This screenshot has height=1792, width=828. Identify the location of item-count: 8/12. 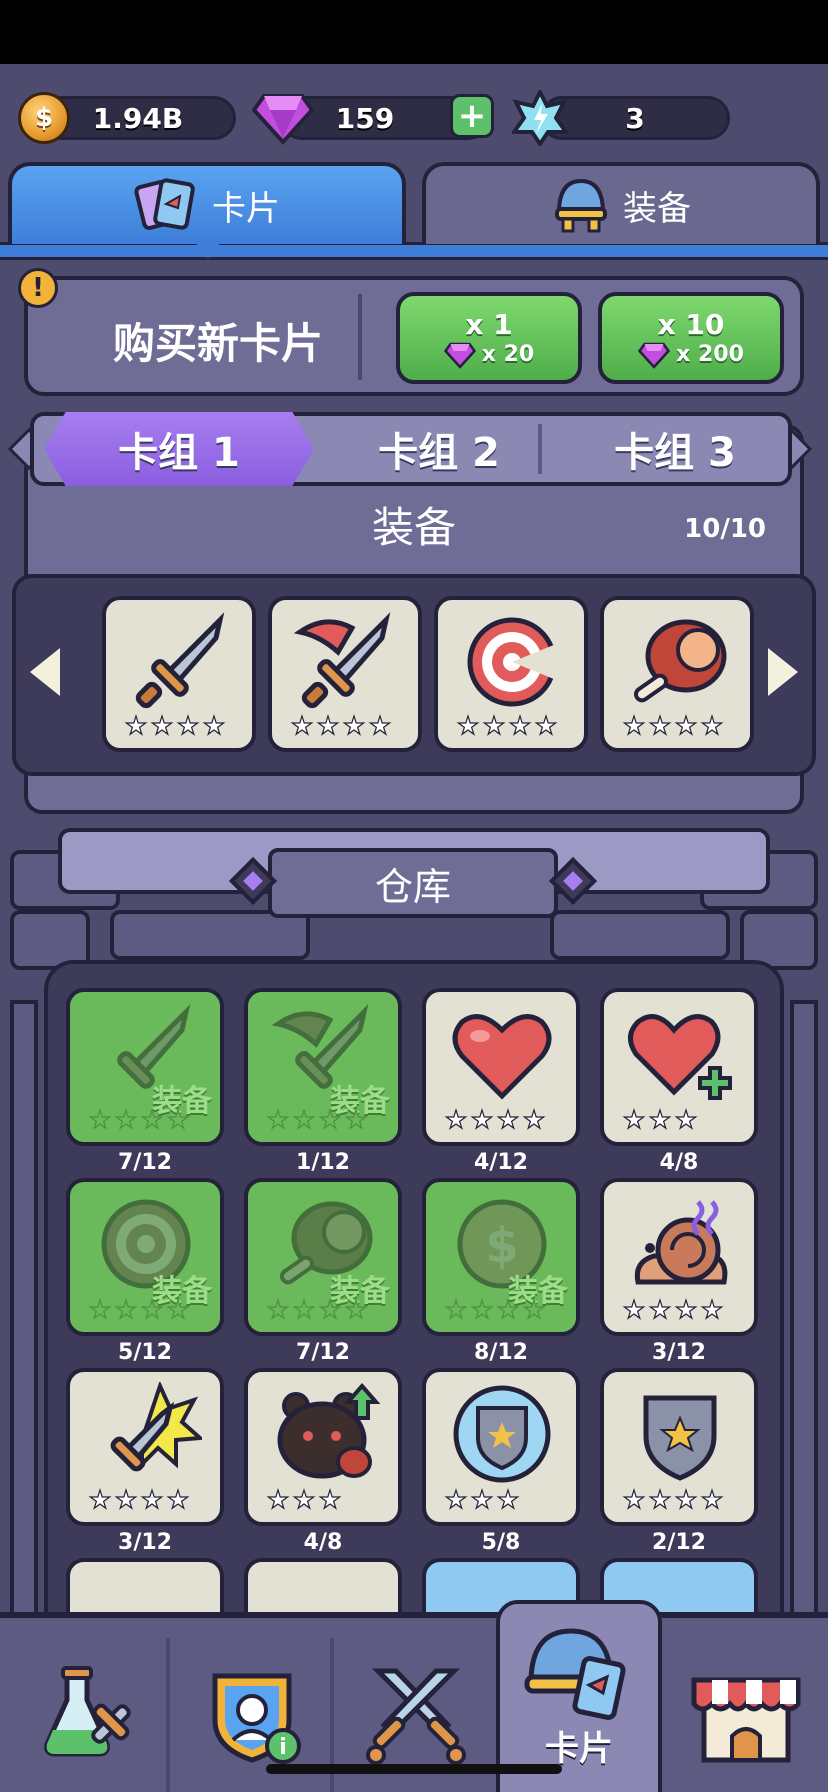
(501, 1352).